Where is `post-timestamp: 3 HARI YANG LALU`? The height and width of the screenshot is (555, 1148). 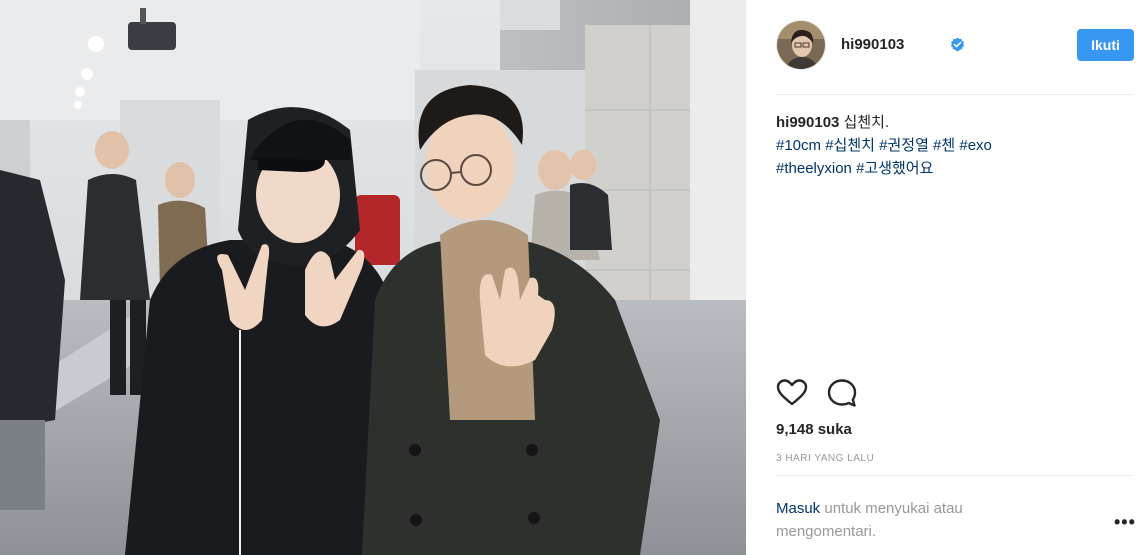 post-timestamp: 3 HARI YANG LALU is located at coordinates (825, 458).